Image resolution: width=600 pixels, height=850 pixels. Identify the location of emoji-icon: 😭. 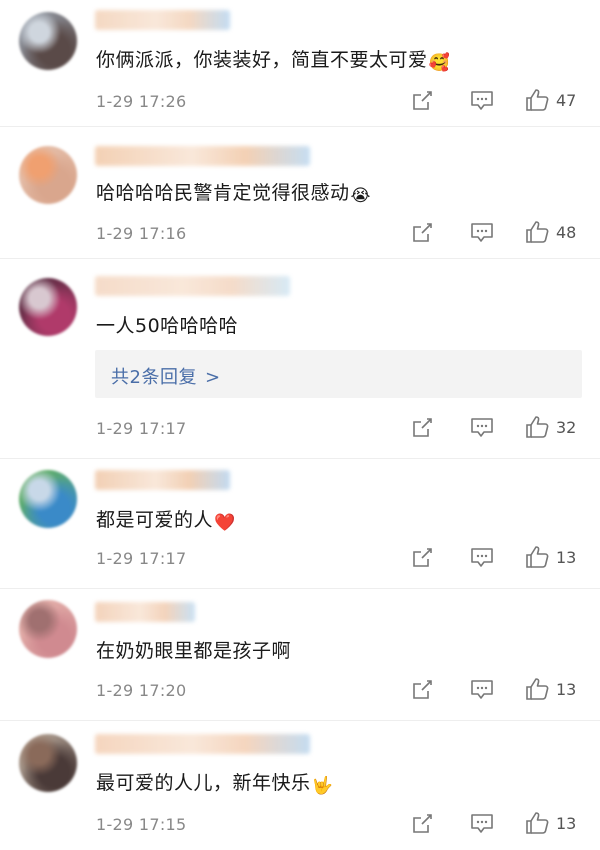
(360, 196).